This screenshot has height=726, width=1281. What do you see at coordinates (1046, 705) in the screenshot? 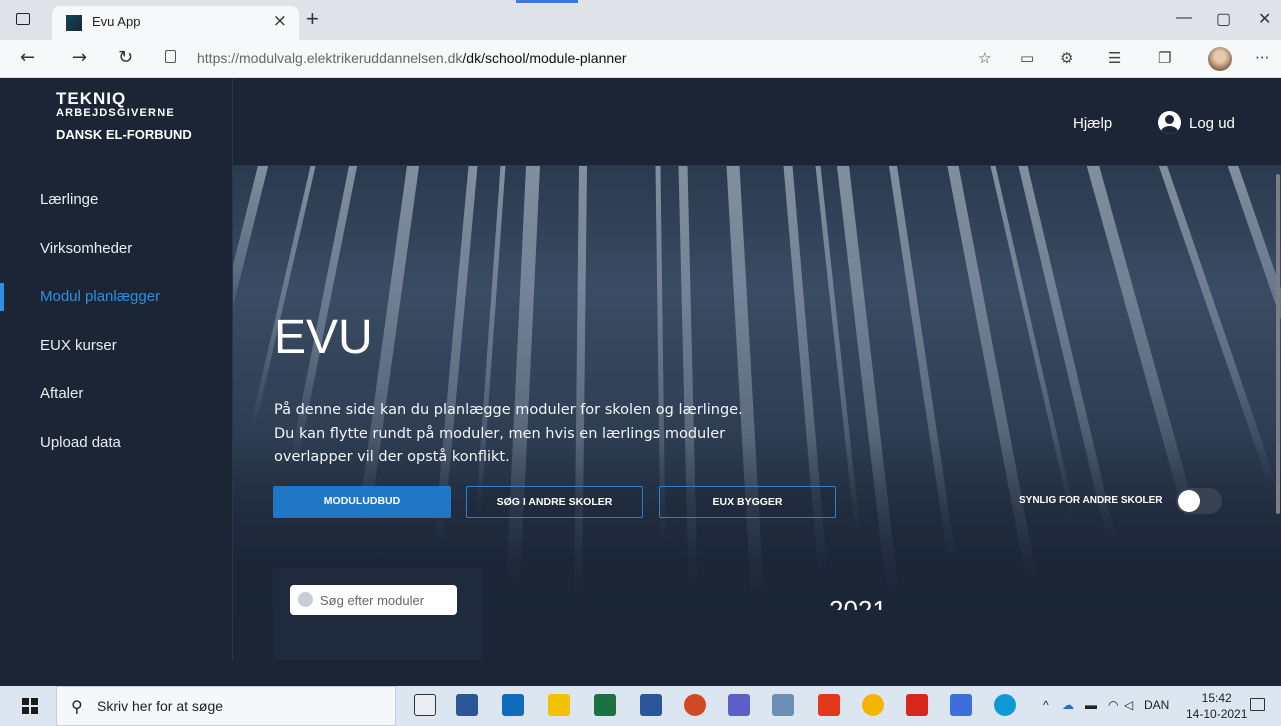
I see `tray-chevron-icon: ^` at bounding box center [1046, 705].